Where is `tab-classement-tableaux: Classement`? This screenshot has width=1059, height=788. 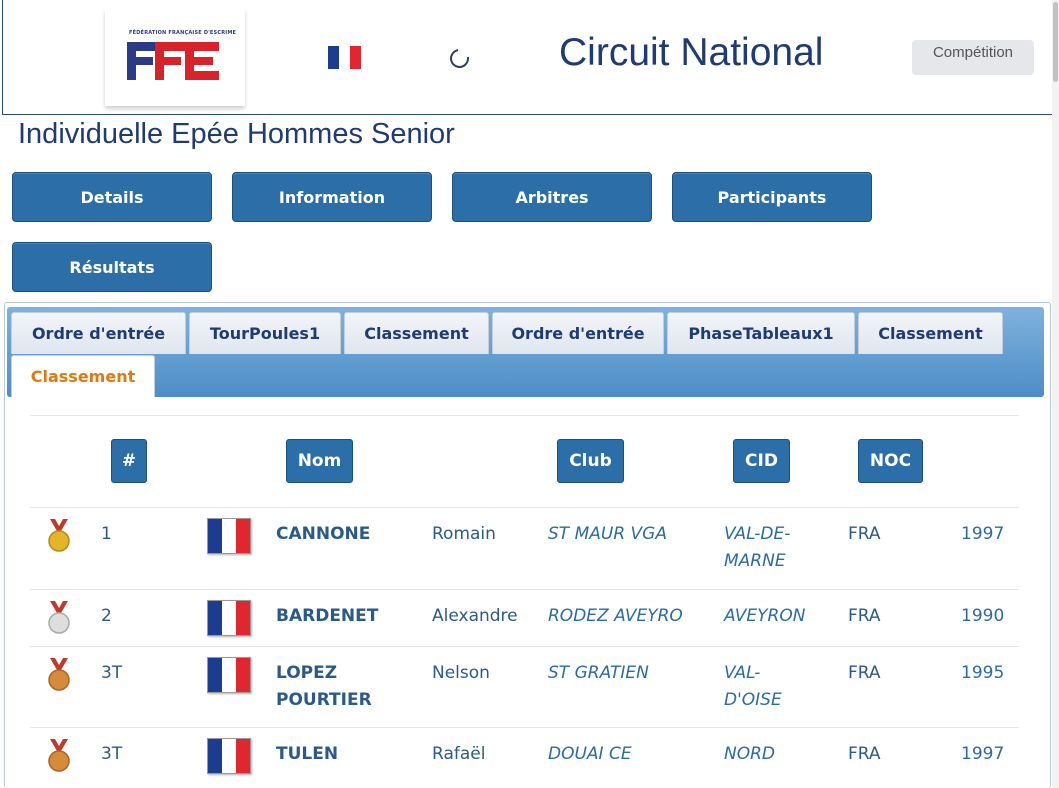
tab-classement-tableaux: Classement is located at coordinates (930, 333).